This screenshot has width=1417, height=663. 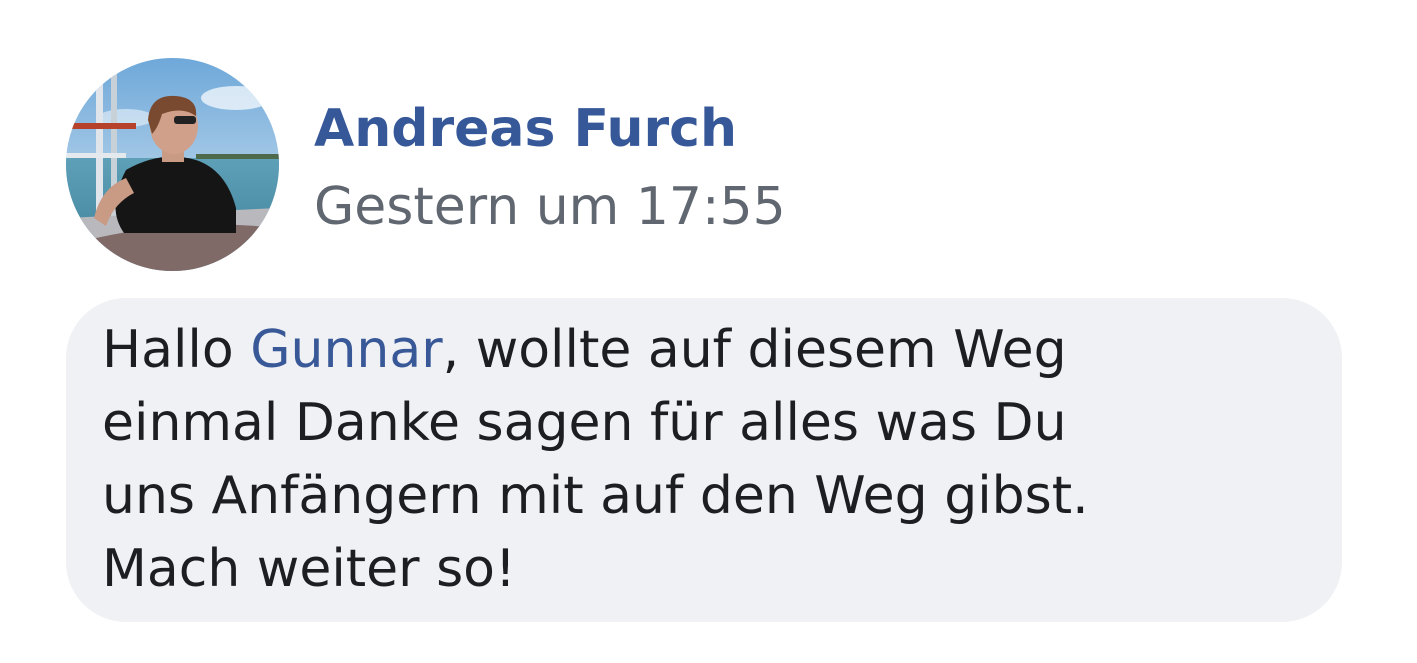 What do you see at coordinates (309, 569) in the screenshot?
I see `message-line-4: Mach weiter so!` at bounding box center [309, 569].